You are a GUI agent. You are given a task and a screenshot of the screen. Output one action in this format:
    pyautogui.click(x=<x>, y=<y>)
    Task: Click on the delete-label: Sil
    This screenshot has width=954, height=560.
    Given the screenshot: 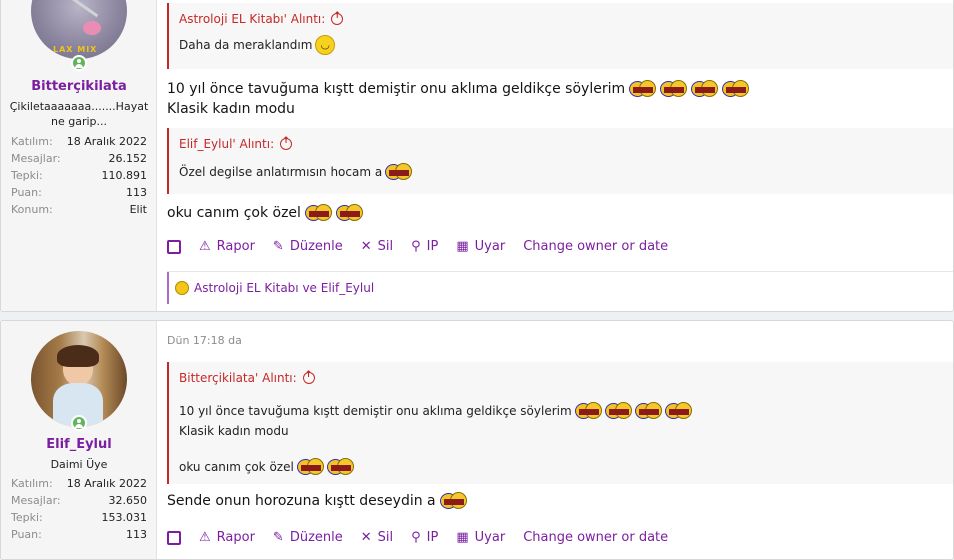 What is the action you would take?
    pyautogui.click(x=385, y=246)
    